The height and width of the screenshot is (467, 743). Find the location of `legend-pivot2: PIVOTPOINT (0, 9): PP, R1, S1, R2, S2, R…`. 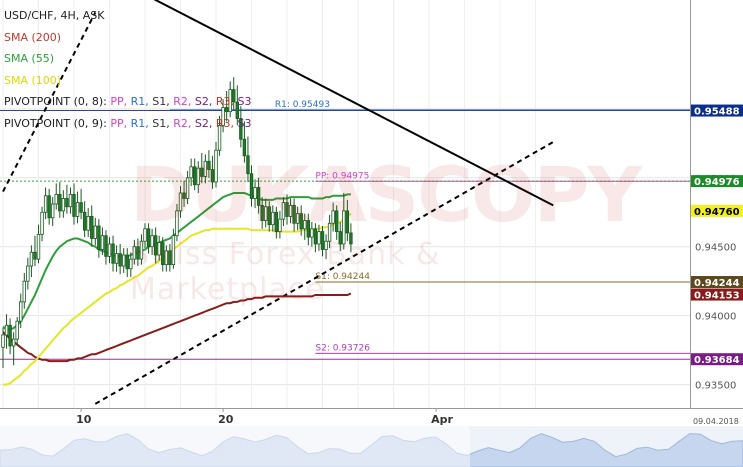

legend-pivot2: PIVOTPOINT (0, 9): PP, R1, S1, R2, S2, R… is located at coordinates (128, 124).